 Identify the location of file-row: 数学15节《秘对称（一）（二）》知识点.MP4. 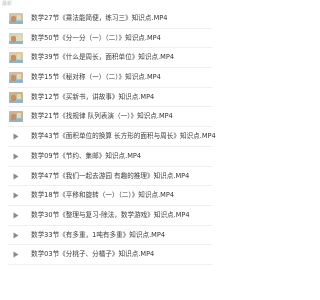
(111, 78).